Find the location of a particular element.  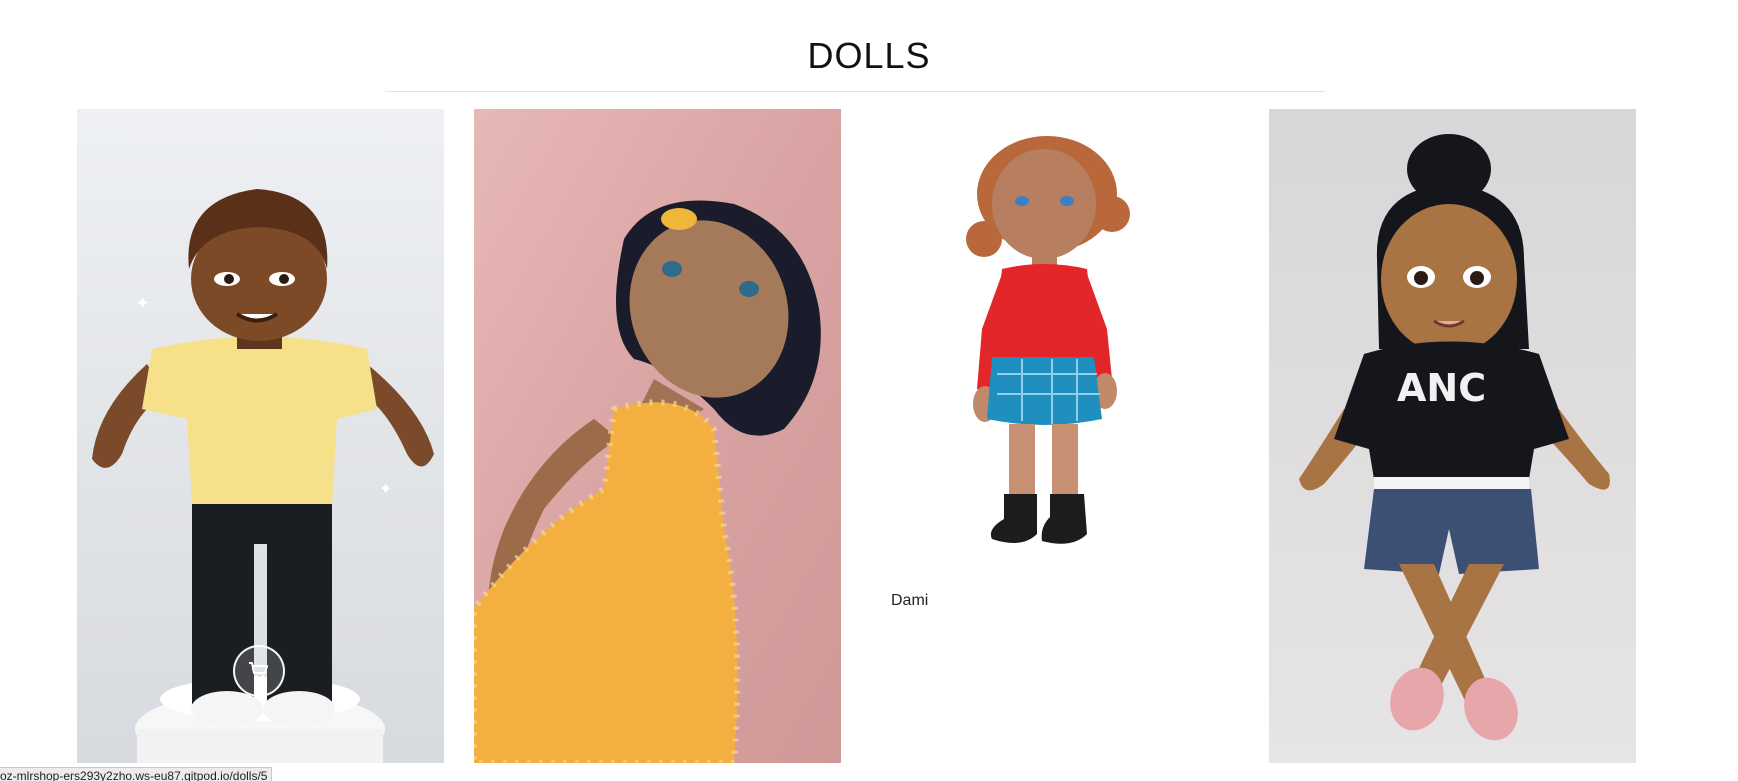

add-to-cart-button is located at coordinates (259, 671).